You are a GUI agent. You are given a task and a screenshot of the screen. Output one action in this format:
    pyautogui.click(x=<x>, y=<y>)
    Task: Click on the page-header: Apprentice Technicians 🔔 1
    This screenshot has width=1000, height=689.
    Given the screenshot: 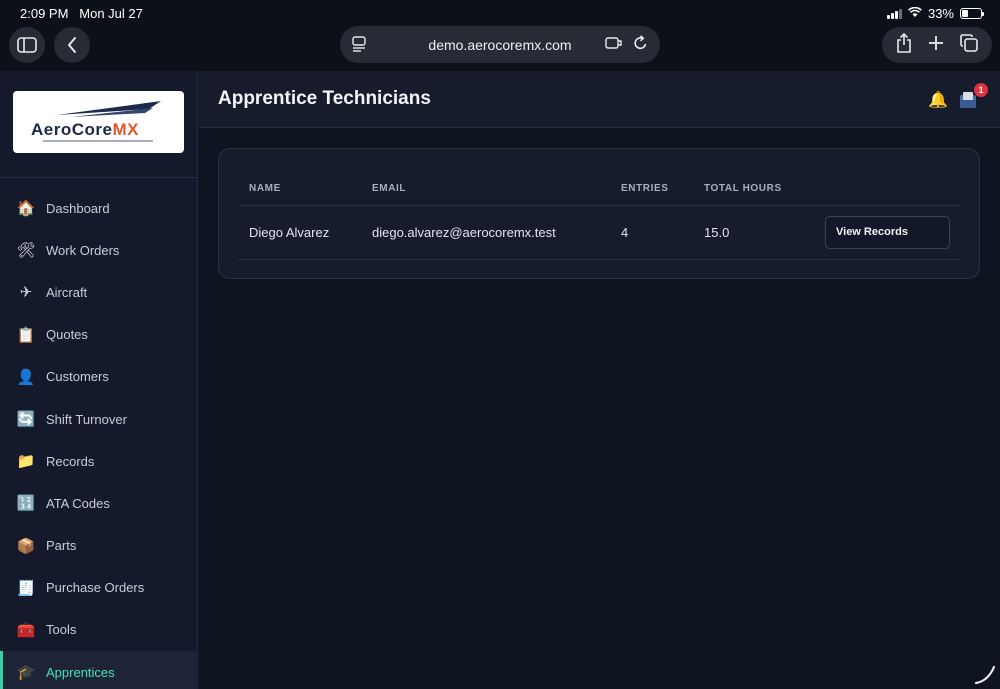 What is the action you would take?
    pyautogui.click(x=599, y=99)
    